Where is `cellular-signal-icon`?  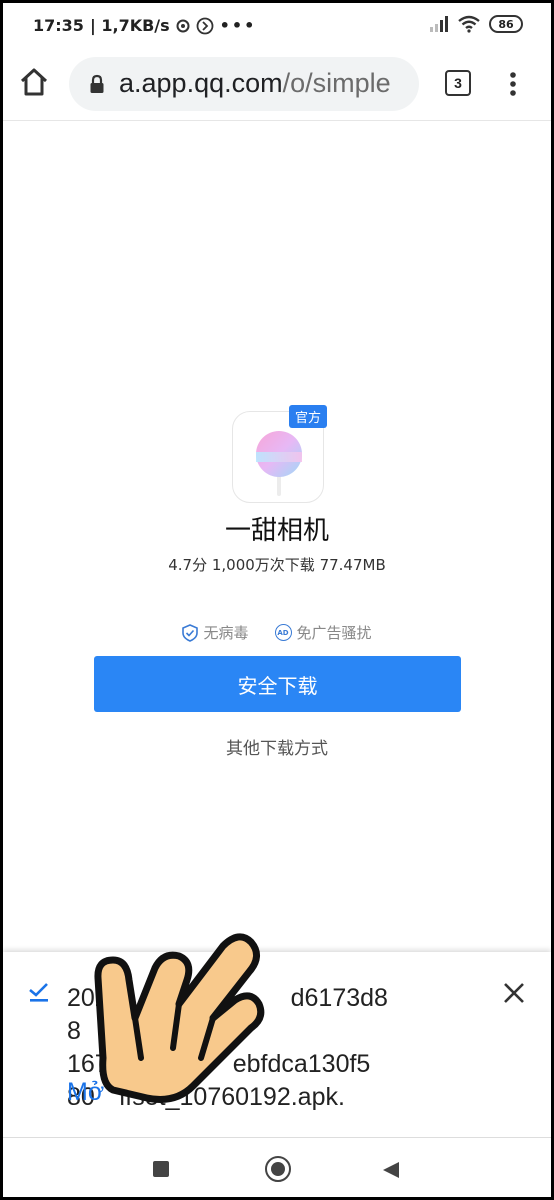 cellular-signal-icon is located at coordinates (439, 24).